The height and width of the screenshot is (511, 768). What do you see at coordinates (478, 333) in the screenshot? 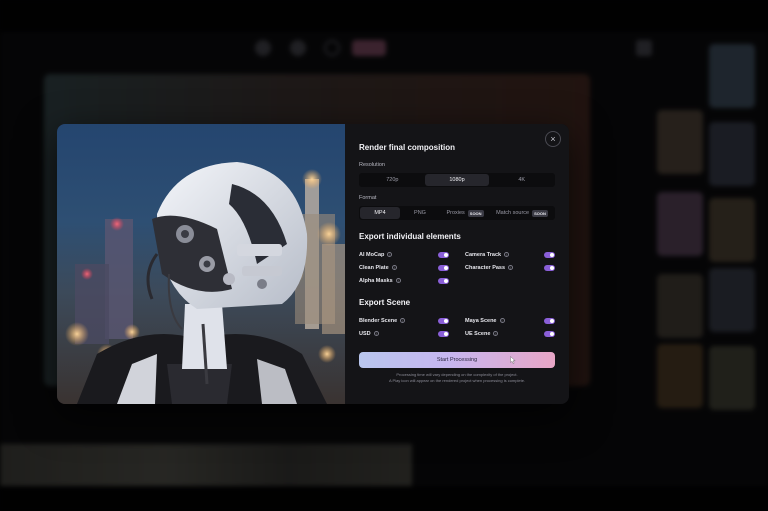
I see `option-label: UE Scene` at bounding box center [478, 333].